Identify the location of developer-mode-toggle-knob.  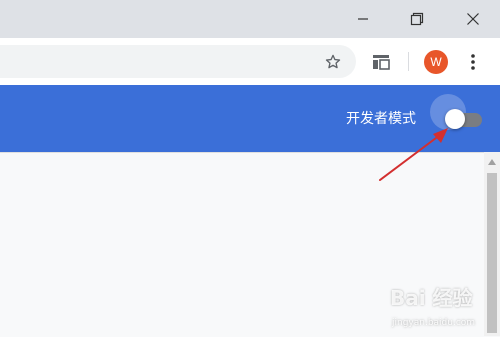
(455, 119).